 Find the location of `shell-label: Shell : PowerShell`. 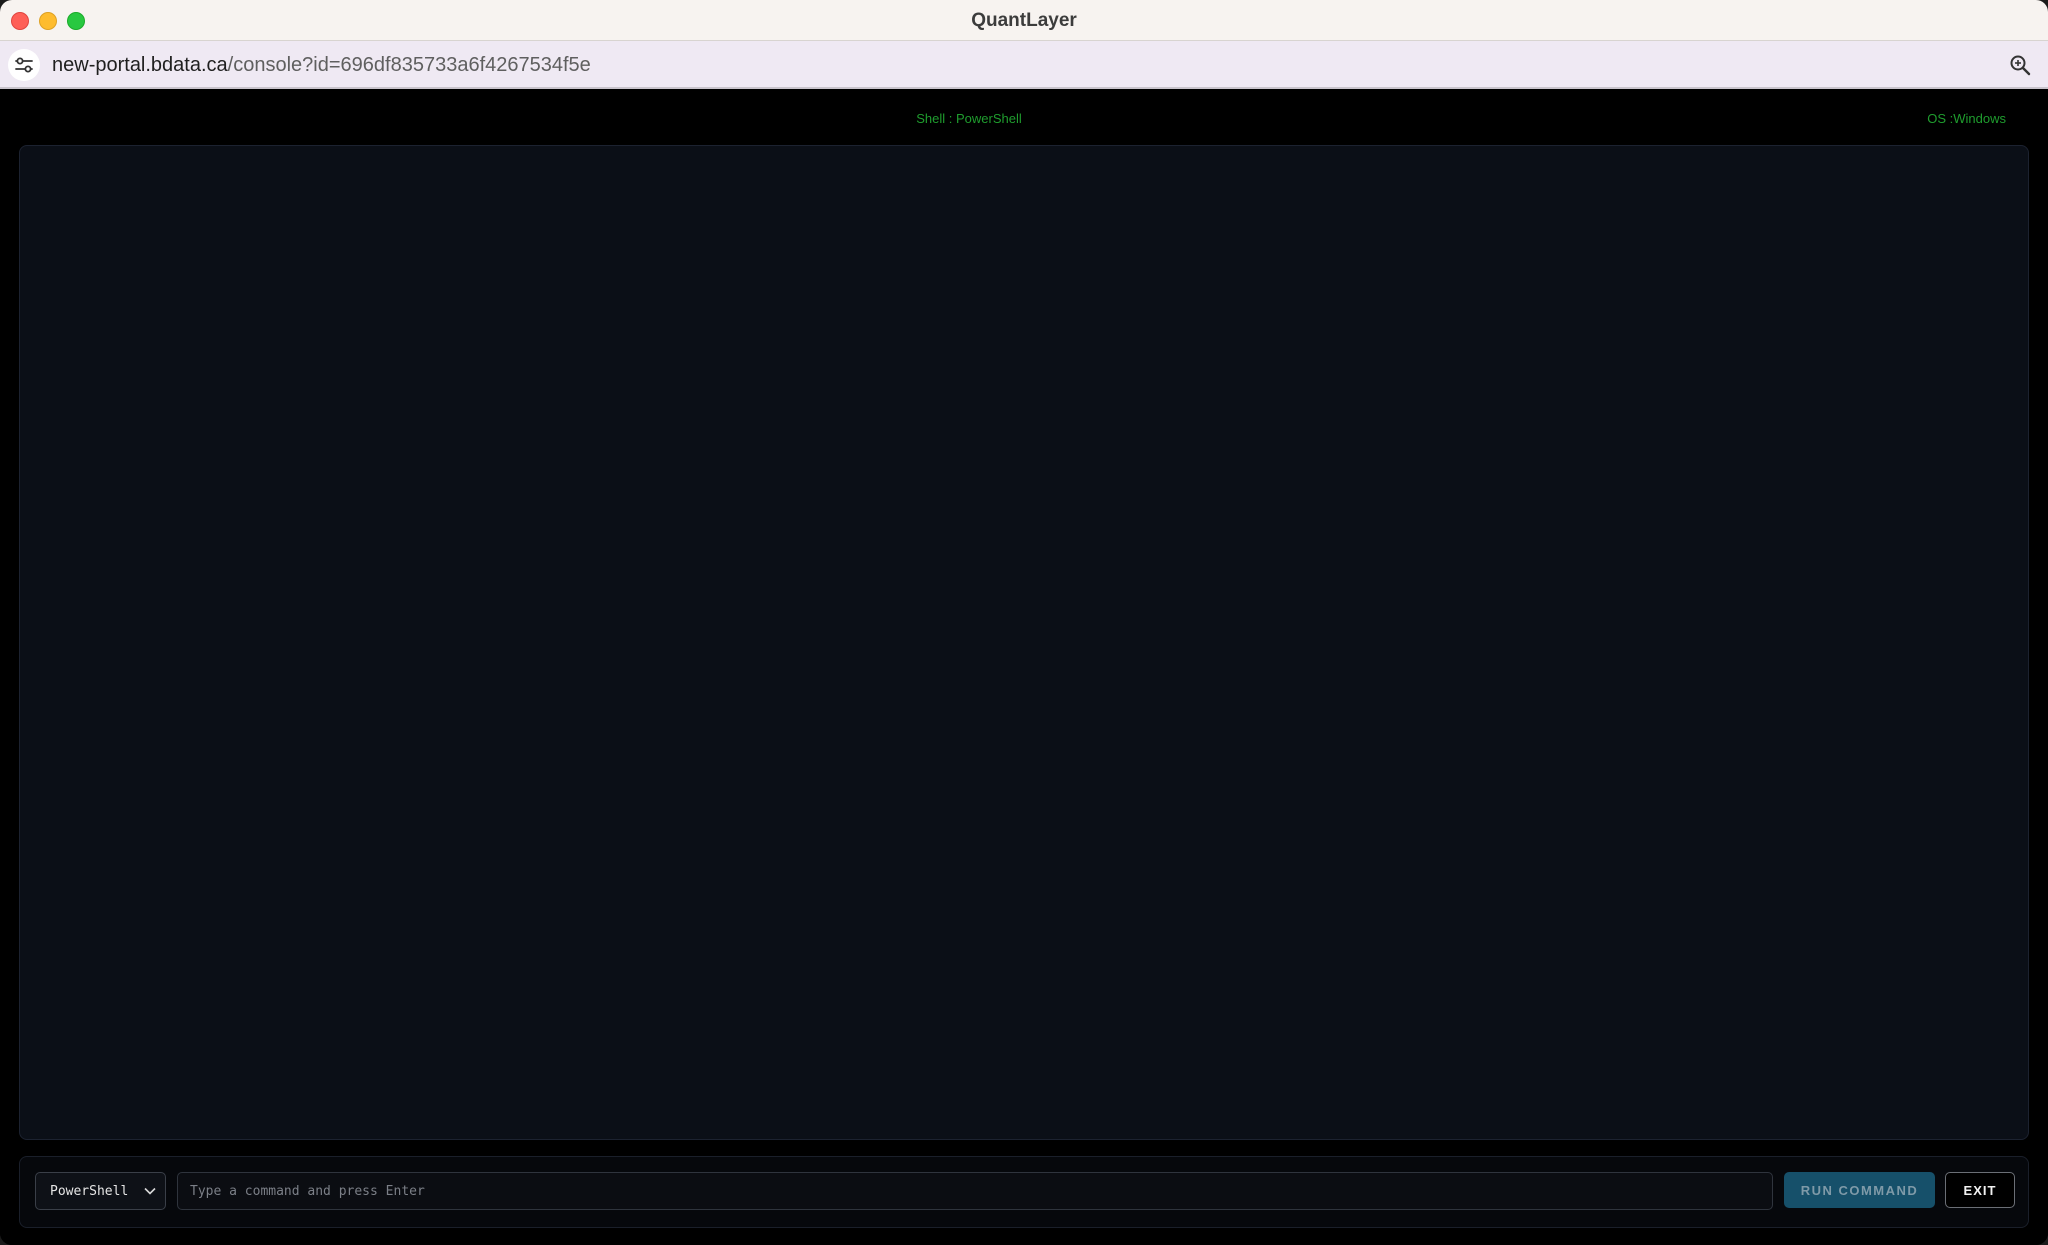

shell-label: Shell : PowerShell is located at coordinates (969, 118).